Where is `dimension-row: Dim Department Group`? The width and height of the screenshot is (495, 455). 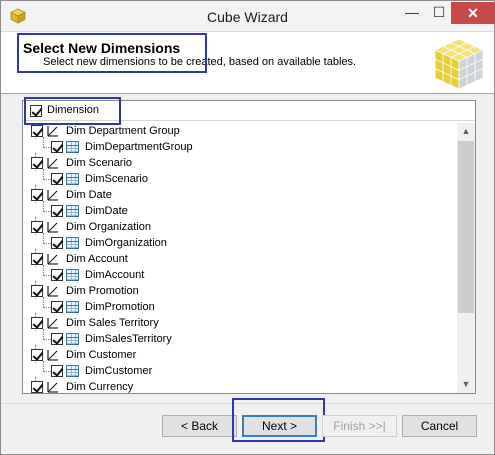
dimension-row: Dim Department Group is located at coordinates (240, 131).